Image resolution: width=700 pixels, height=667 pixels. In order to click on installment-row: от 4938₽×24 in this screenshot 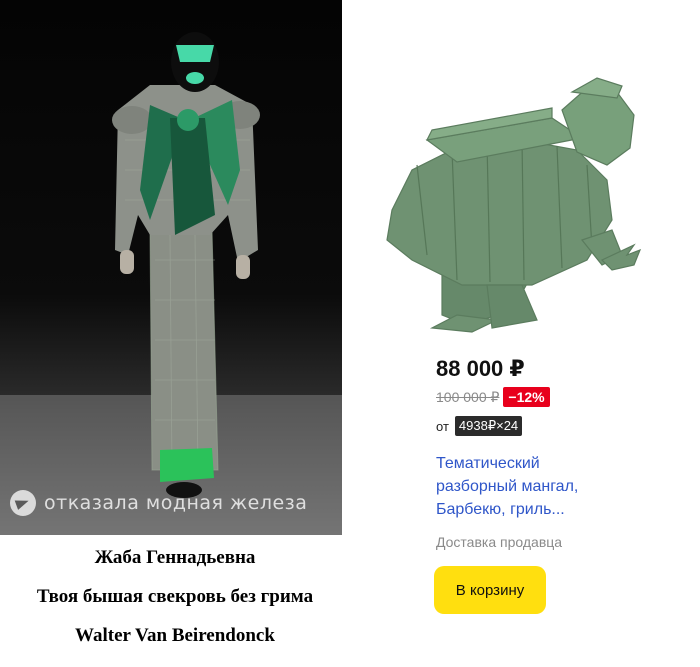, I will do `click(479, 426)`.